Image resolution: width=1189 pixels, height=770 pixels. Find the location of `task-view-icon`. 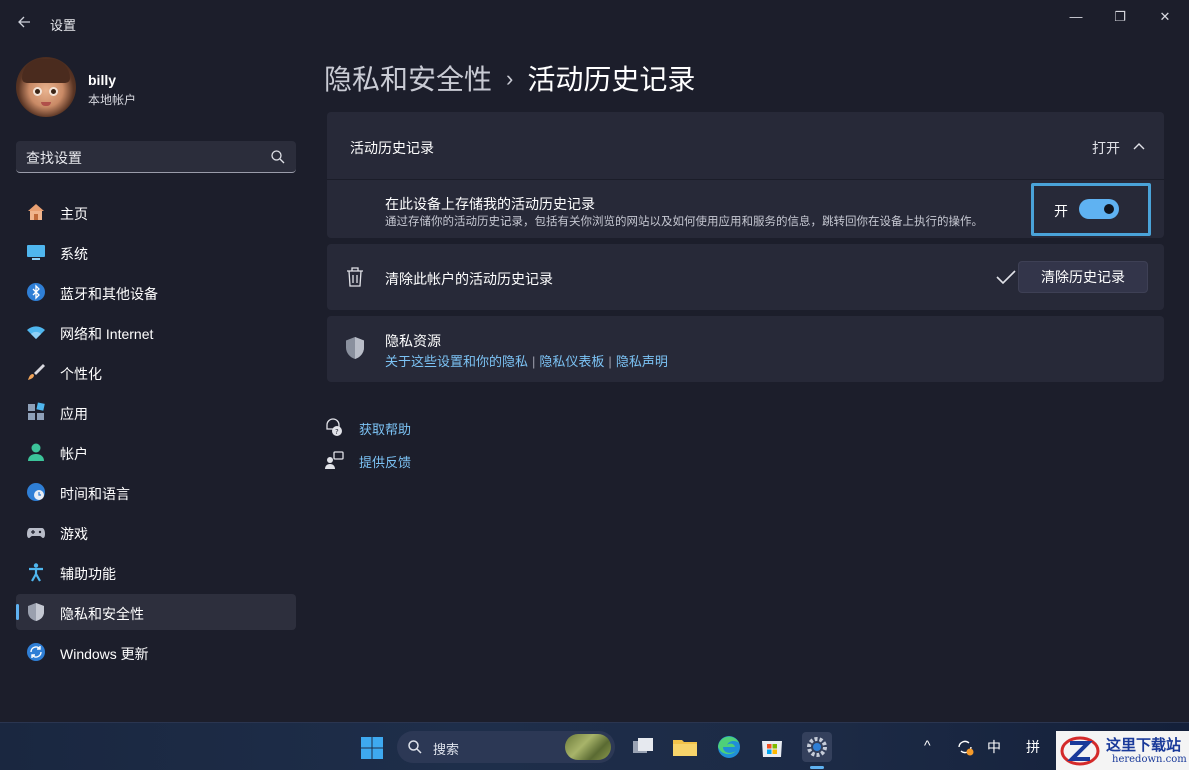

task-view-icon is located at coordinates (643, 745).